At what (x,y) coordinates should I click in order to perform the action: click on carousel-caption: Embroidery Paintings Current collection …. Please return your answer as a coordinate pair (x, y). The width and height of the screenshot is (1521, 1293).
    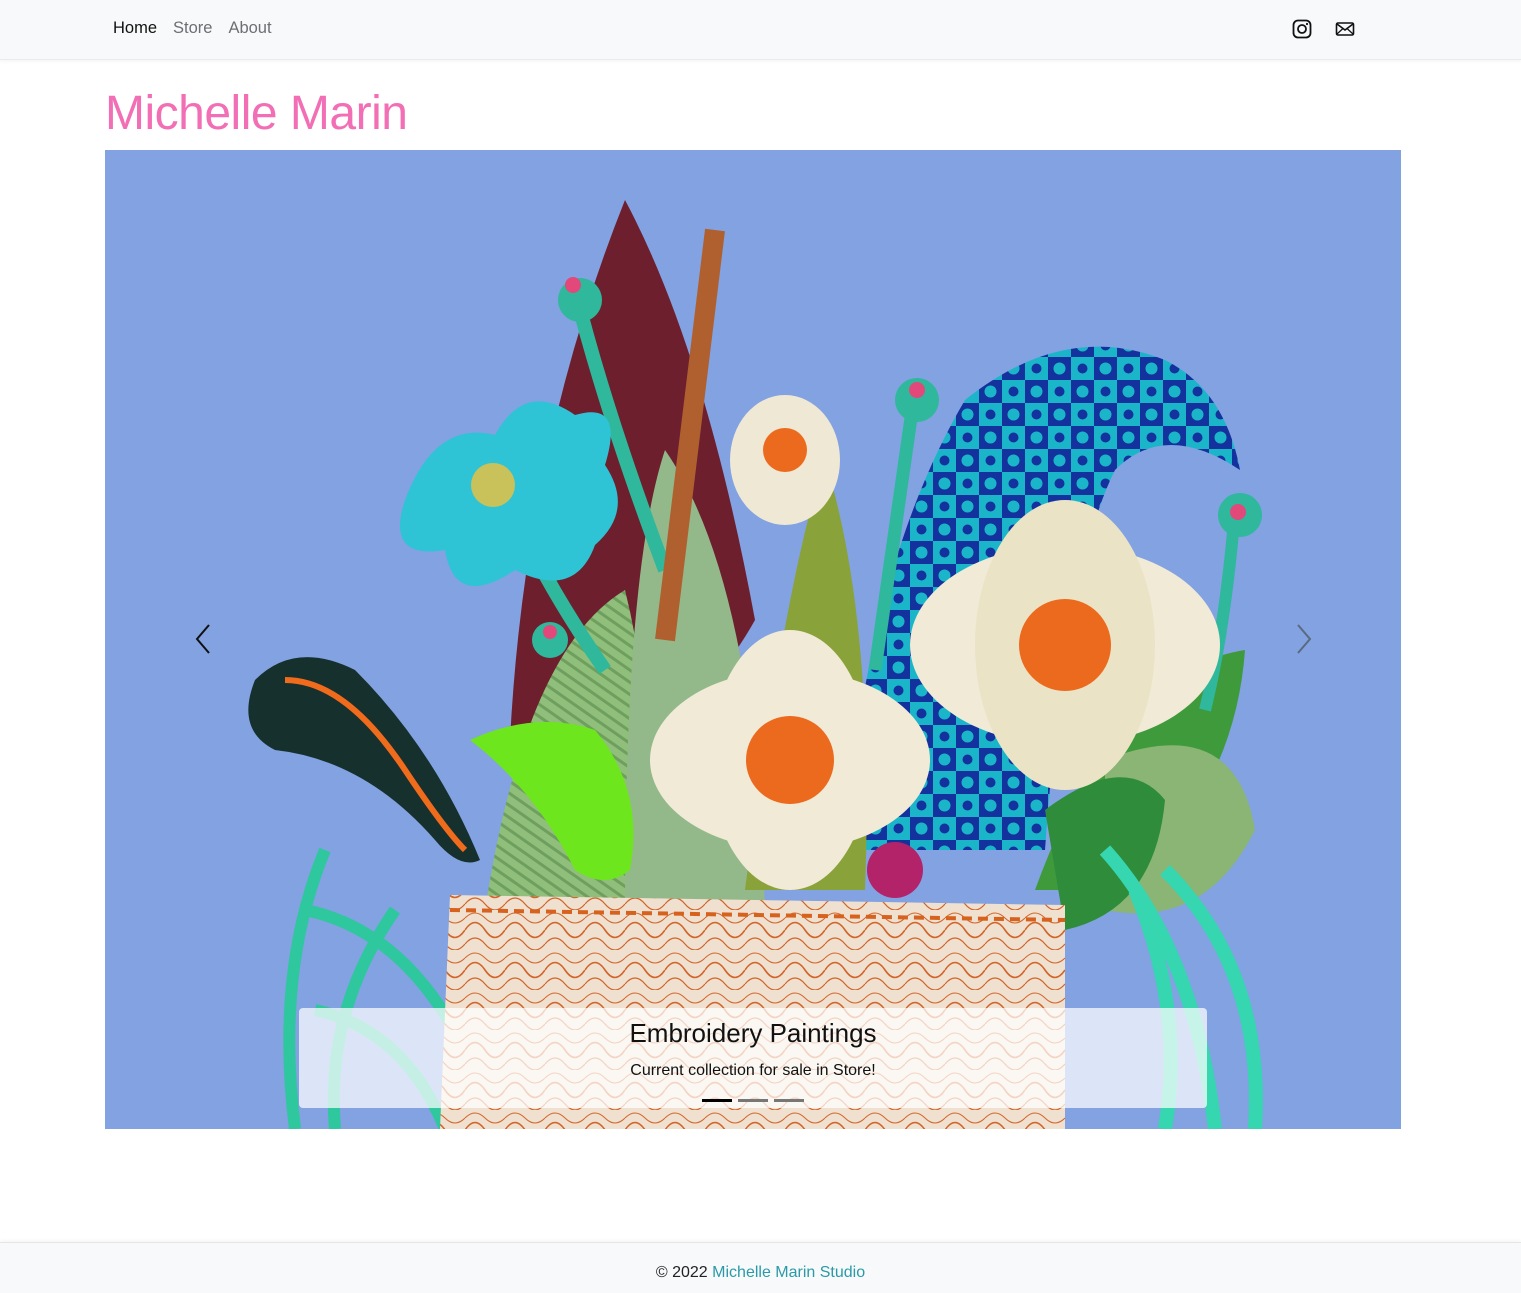
    Looking at the image, I should click on (753, 1058).